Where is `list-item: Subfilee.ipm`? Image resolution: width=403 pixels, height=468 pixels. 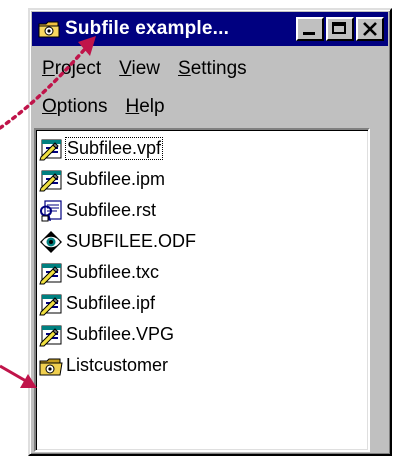 list-item: Subfilee.ipm is located at coordinates (202, 179).